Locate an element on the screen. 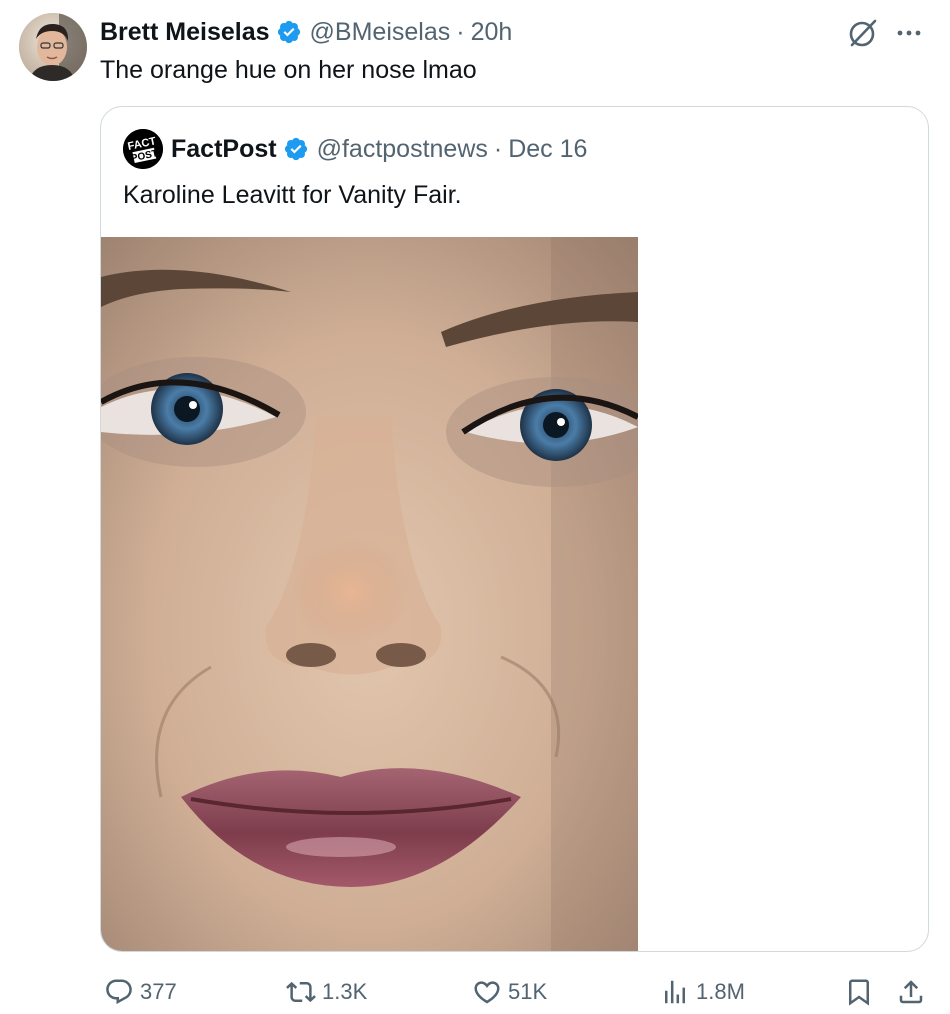  bookmark-button is located at coordinates (862, 992).